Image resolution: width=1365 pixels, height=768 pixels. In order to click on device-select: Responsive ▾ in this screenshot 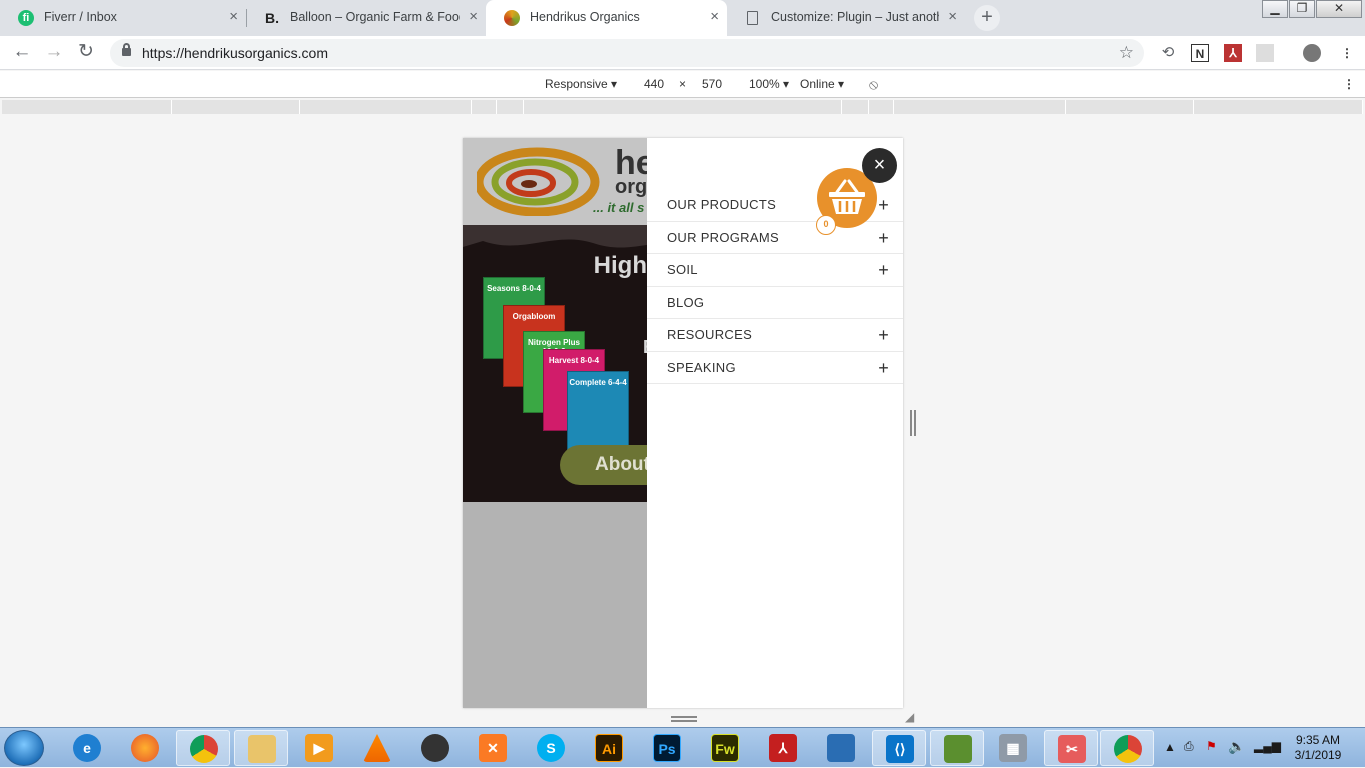, I will do `click(581, 84)`.